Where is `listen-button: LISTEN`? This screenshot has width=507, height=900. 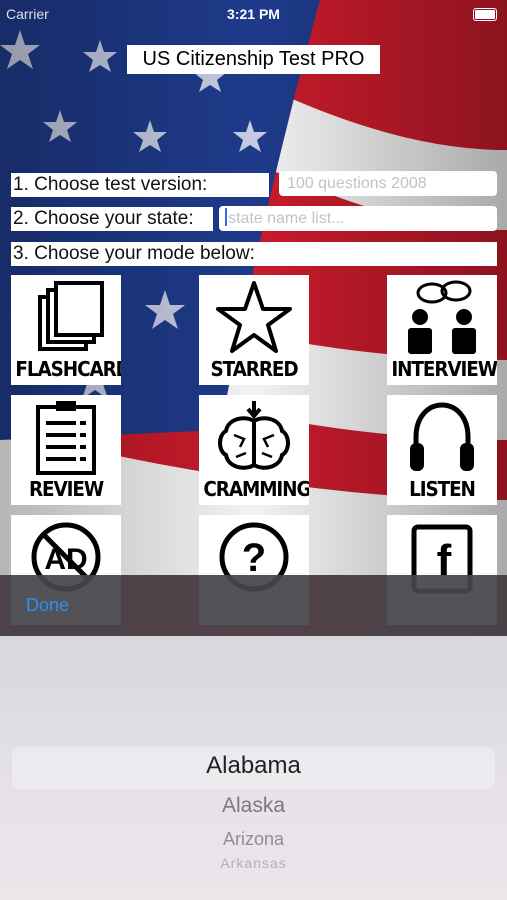
listen-button: LISTEN is located at coordinates (442, 450).